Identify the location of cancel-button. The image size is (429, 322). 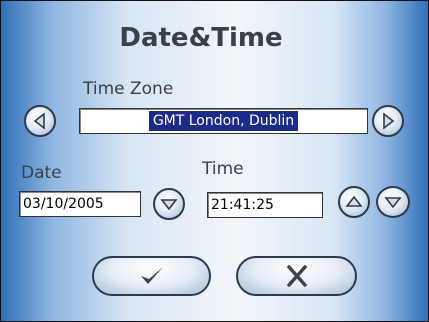
(296, 276).